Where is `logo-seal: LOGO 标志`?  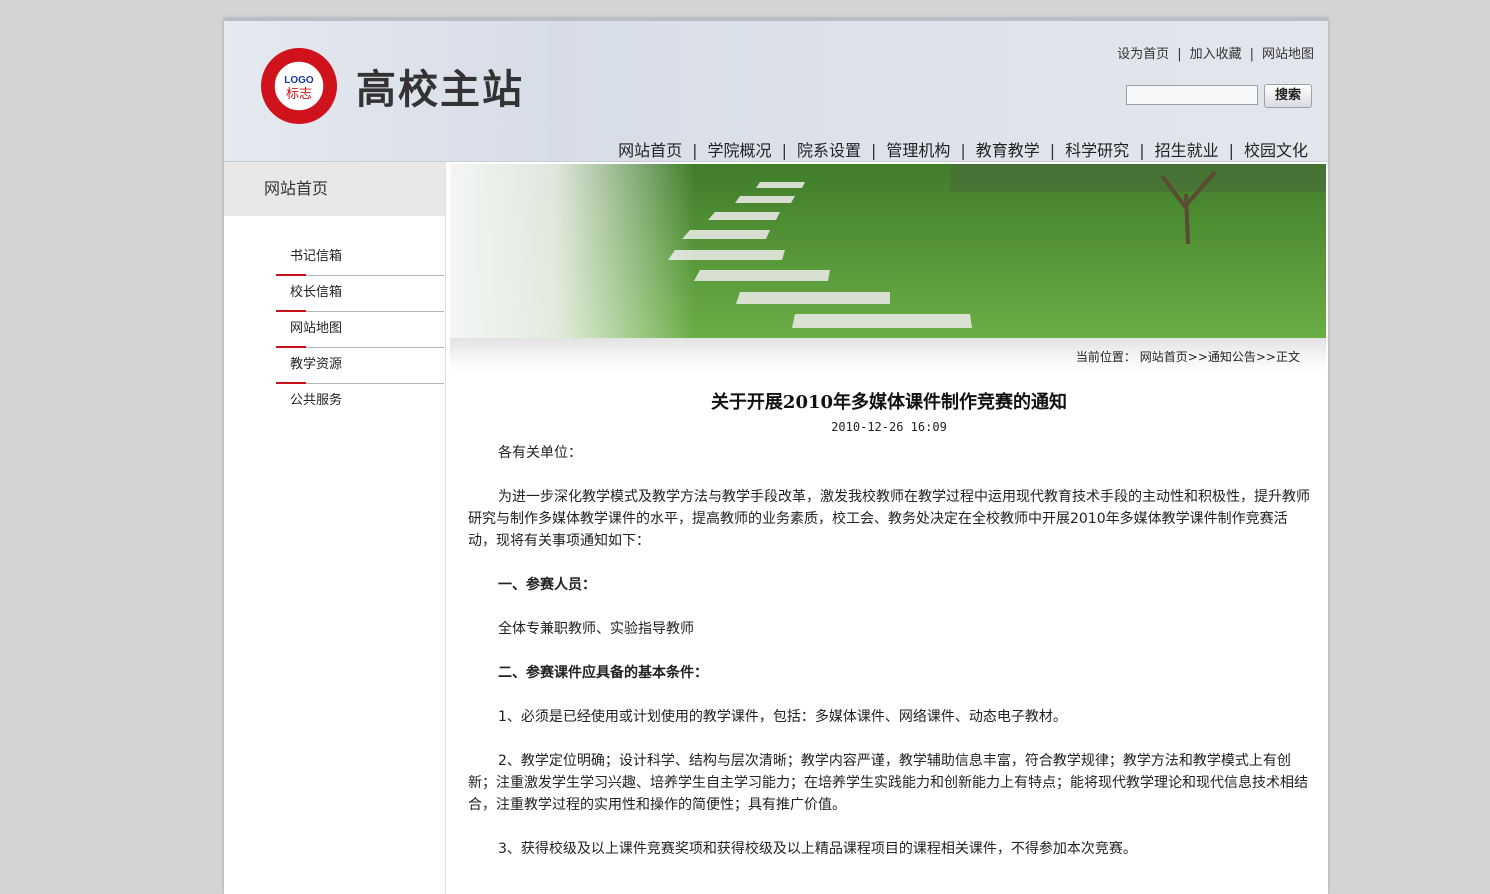
logo-seal: LOGO 标志 is located at coordinates (299, 86).